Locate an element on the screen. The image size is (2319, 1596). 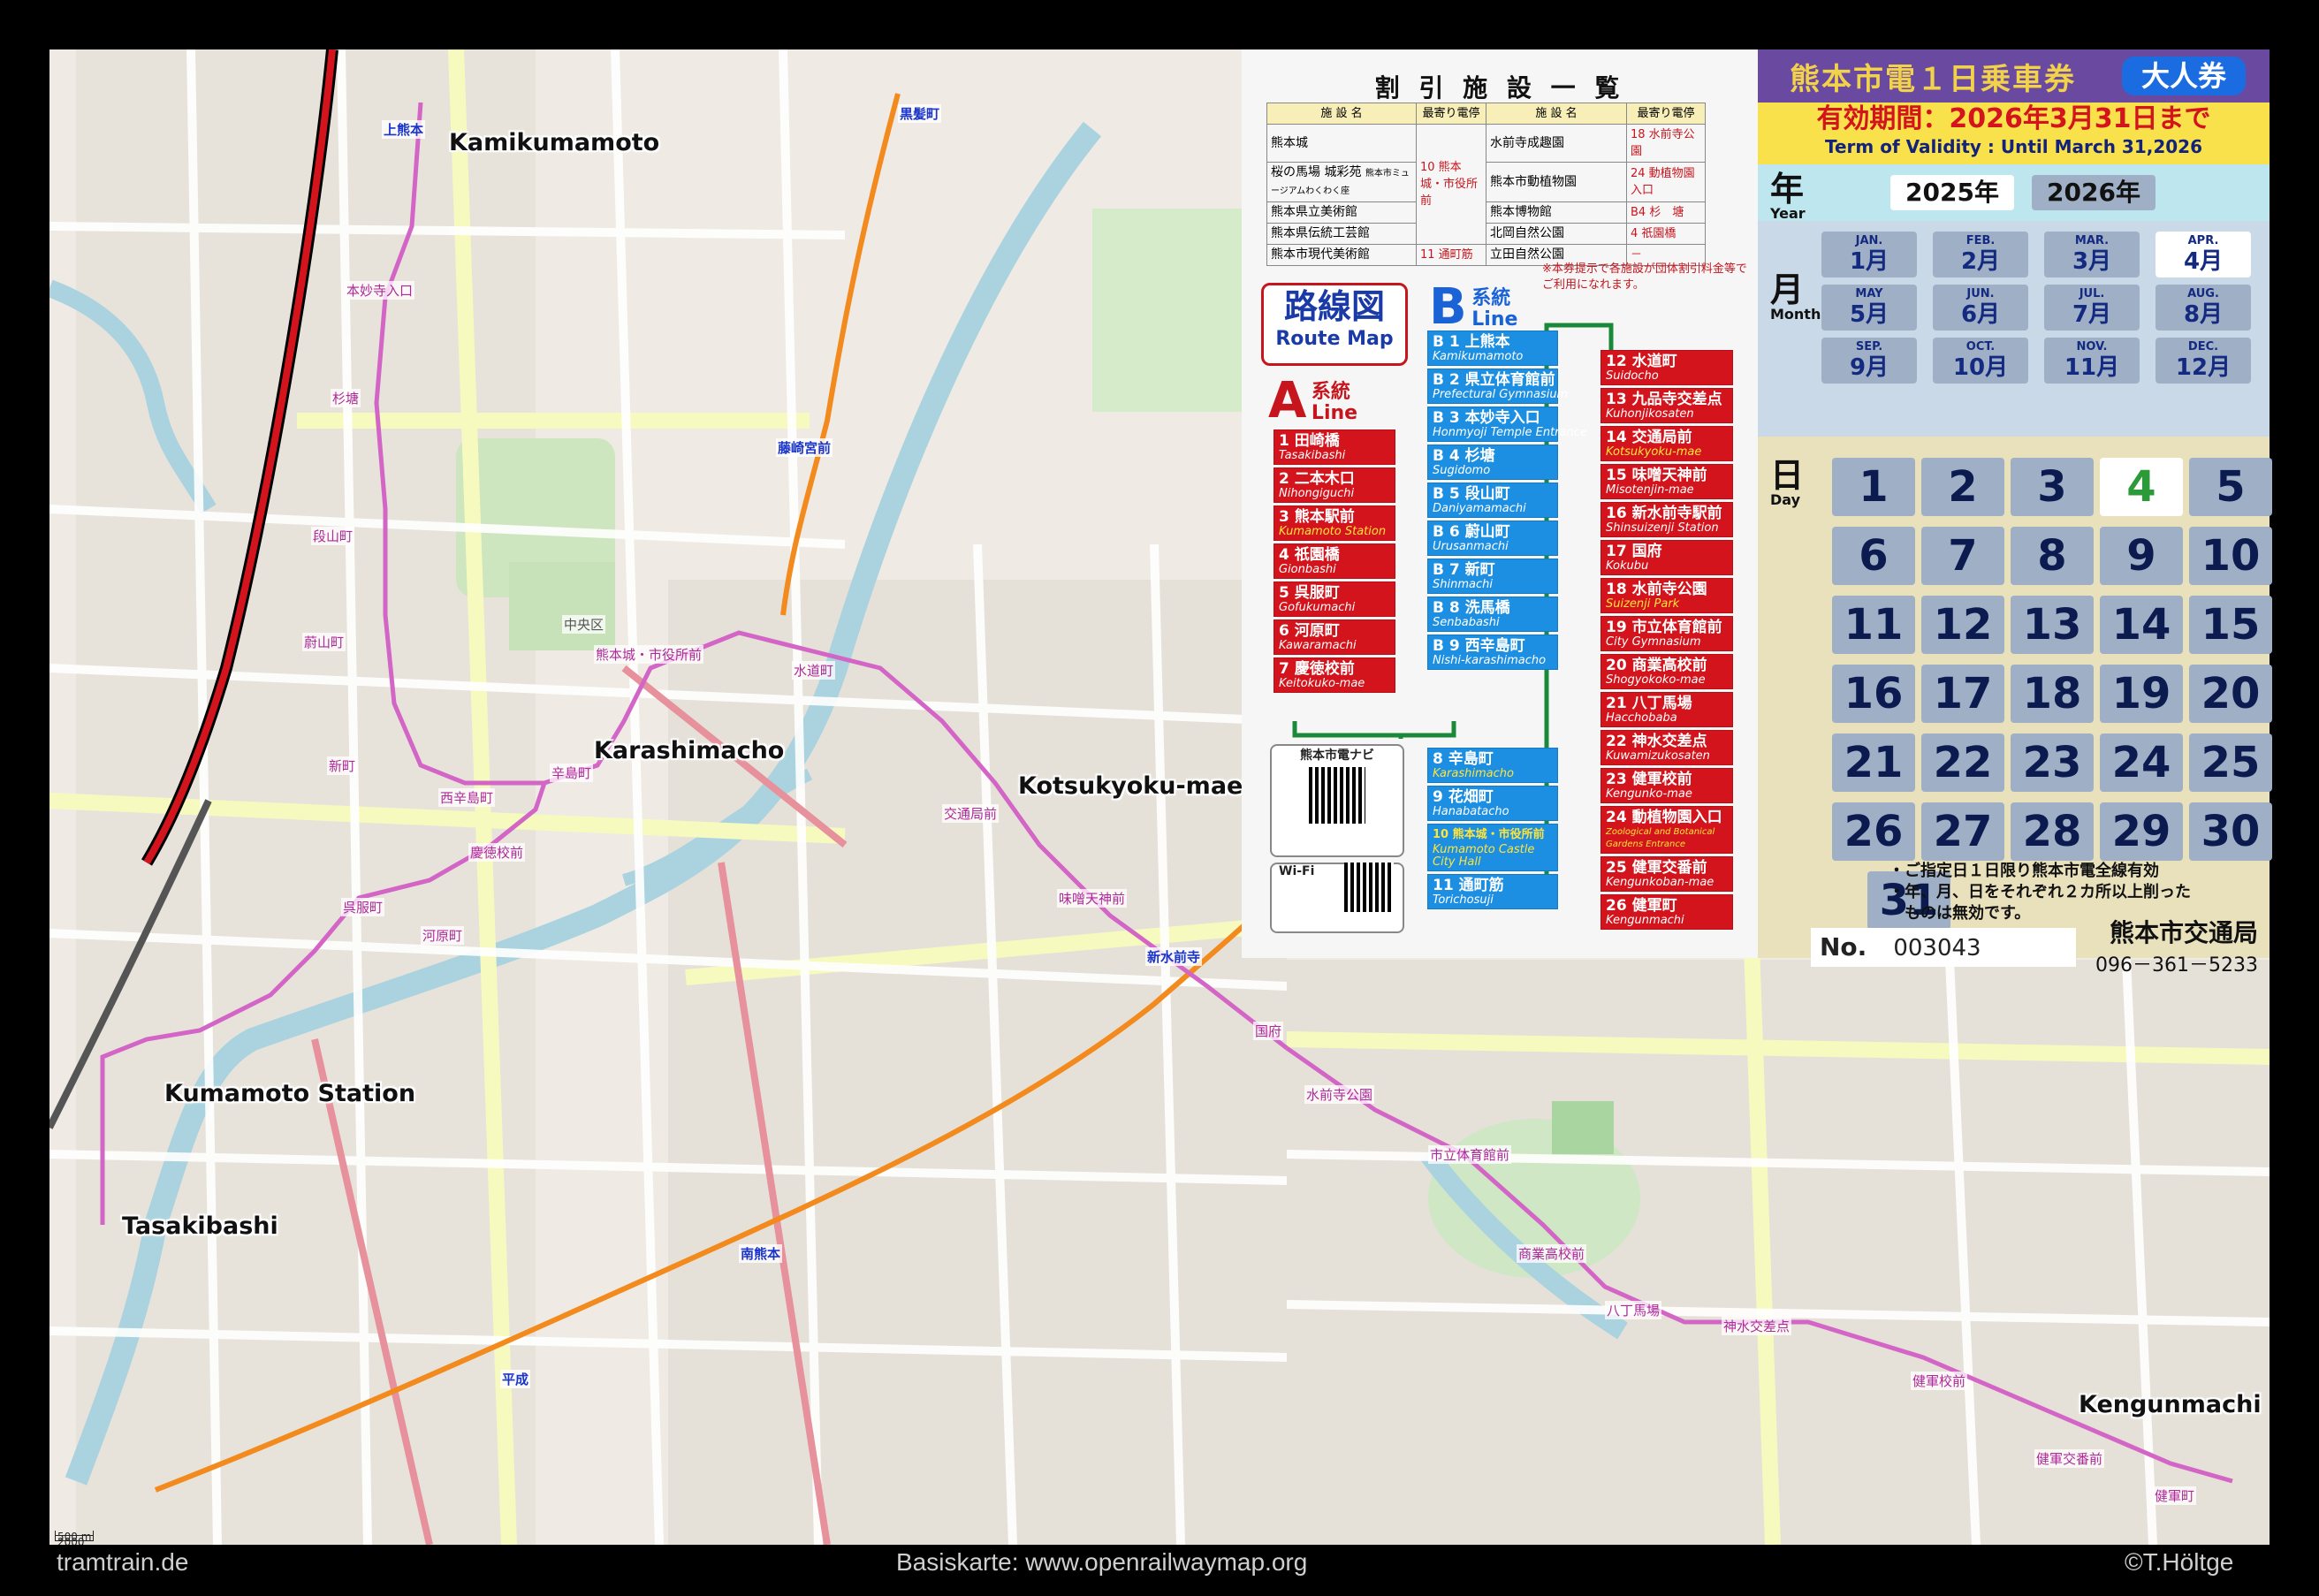
year-row: 年 Year 2025年 2026年 is located at coordinates (2014, 192).